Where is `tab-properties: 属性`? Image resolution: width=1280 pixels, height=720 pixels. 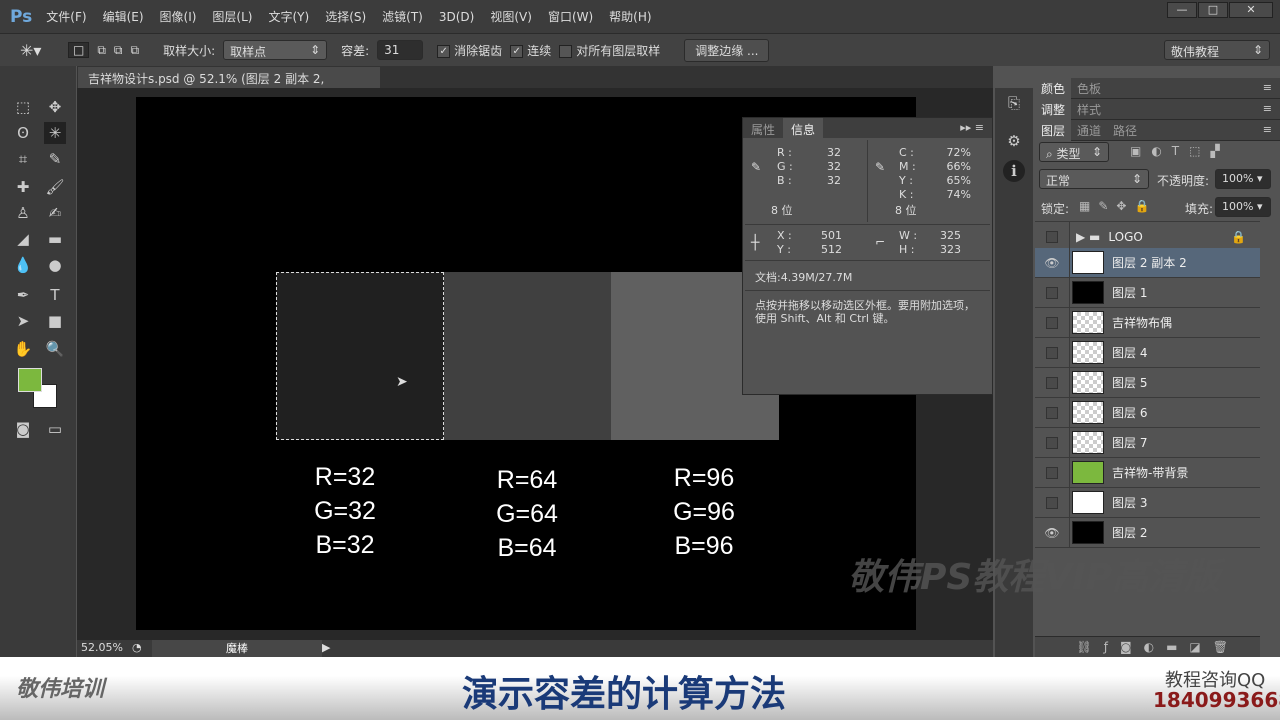 tab-properties: 属性 is located at coordinates (763, 129).